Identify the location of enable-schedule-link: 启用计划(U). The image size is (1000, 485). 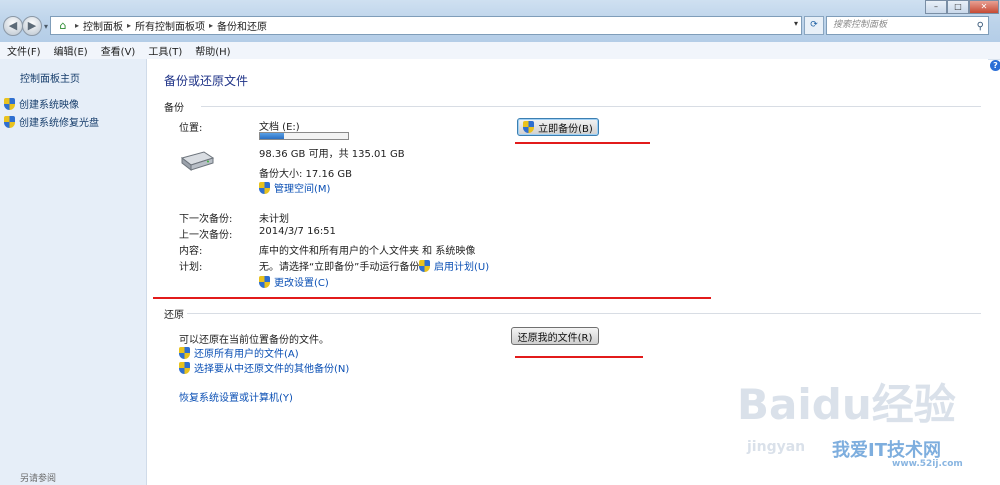
(454, 265).